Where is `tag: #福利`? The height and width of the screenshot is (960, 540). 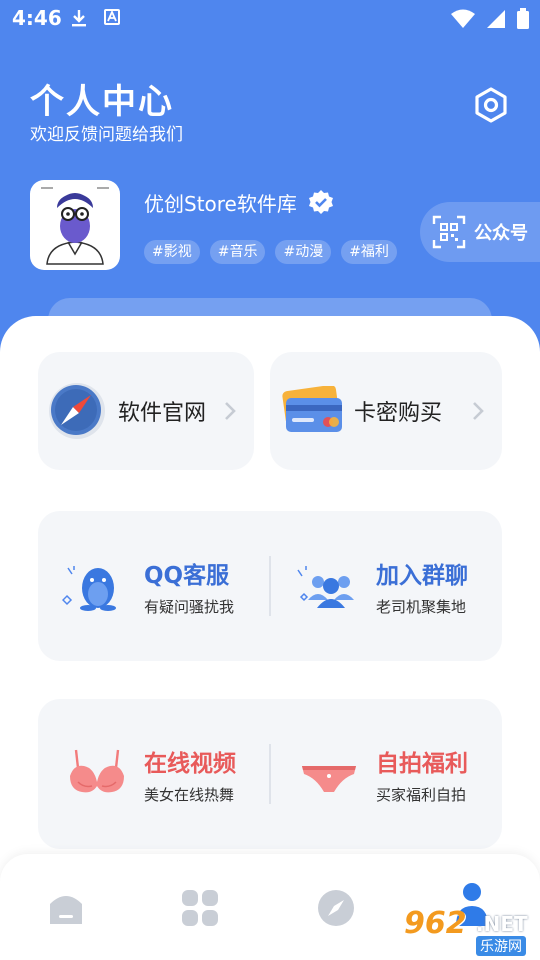 tag: #福利 is located at coordinates (369, 252).